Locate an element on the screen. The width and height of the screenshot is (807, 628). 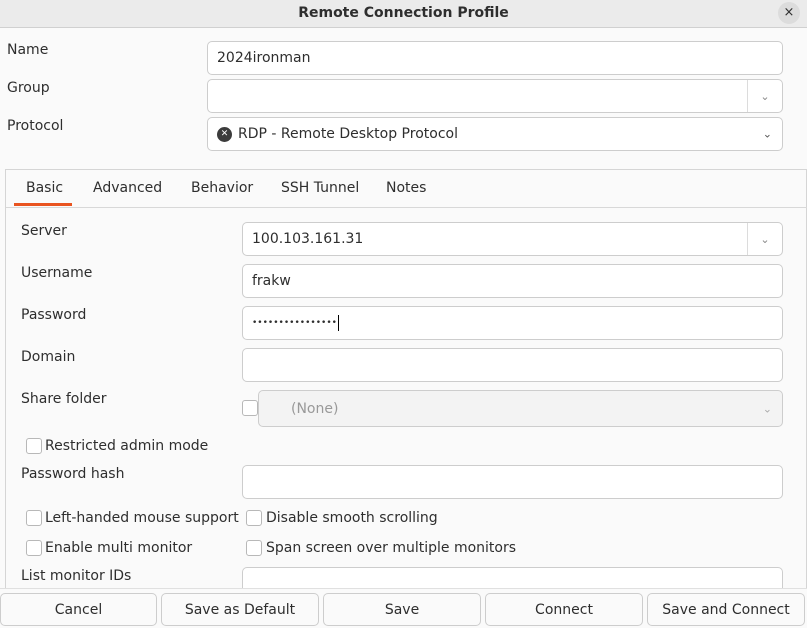
span-screen-checkbox is located at coordinates (254, 548).